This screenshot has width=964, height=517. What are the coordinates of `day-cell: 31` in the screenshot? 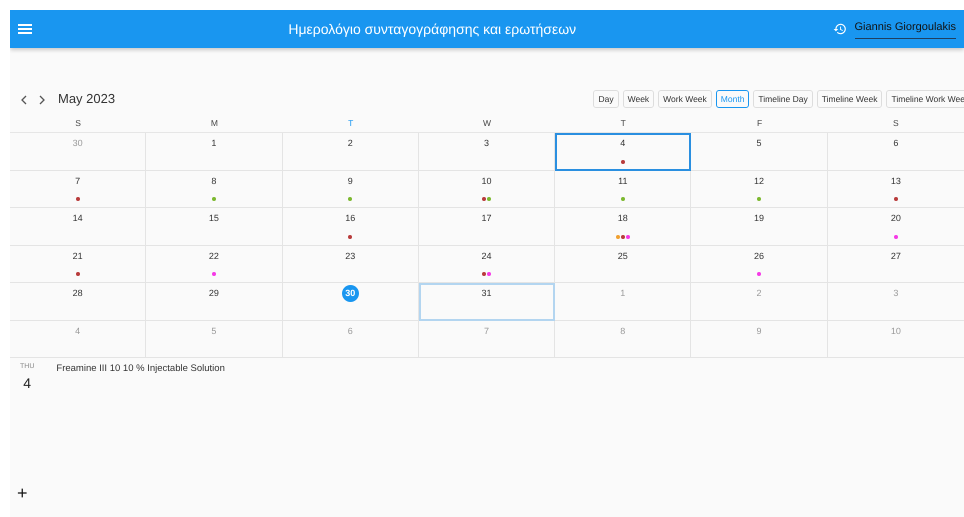 It's located at (487, 301).